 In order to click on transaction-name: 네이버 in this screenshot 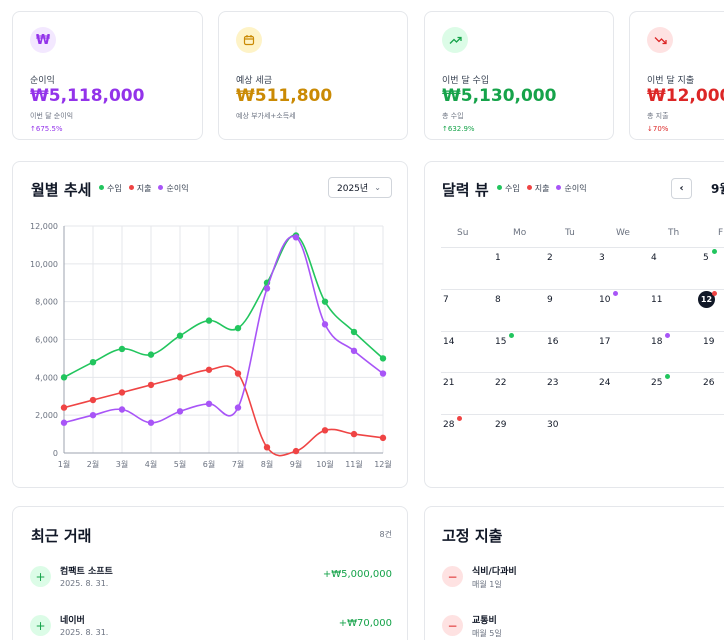, I will do `click(72, 621)`.